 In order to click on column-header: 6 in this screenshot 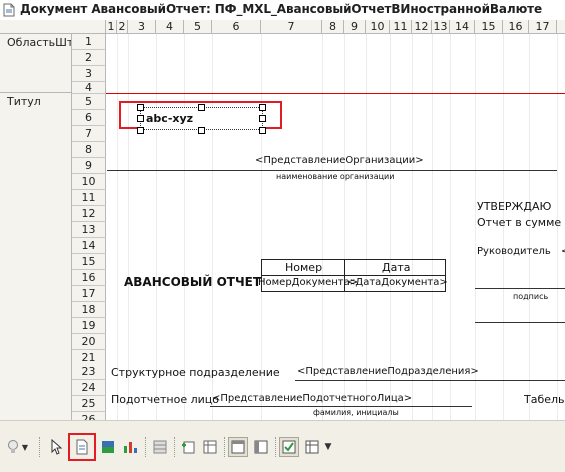, I will do `click(236, 27)`.